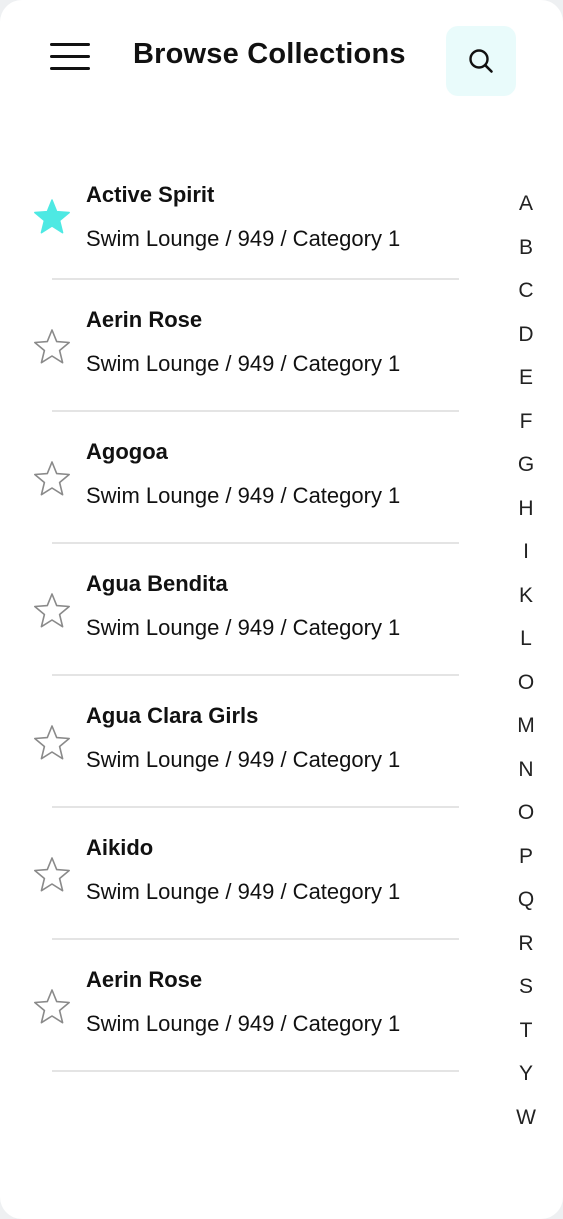 Image resolution: width=563 pixels, height=1219 pixels. What do you see at coordinates (526, 987) in the screenshot?
I see `alphabet-index-letter: S` at bounding box center [526, 987].